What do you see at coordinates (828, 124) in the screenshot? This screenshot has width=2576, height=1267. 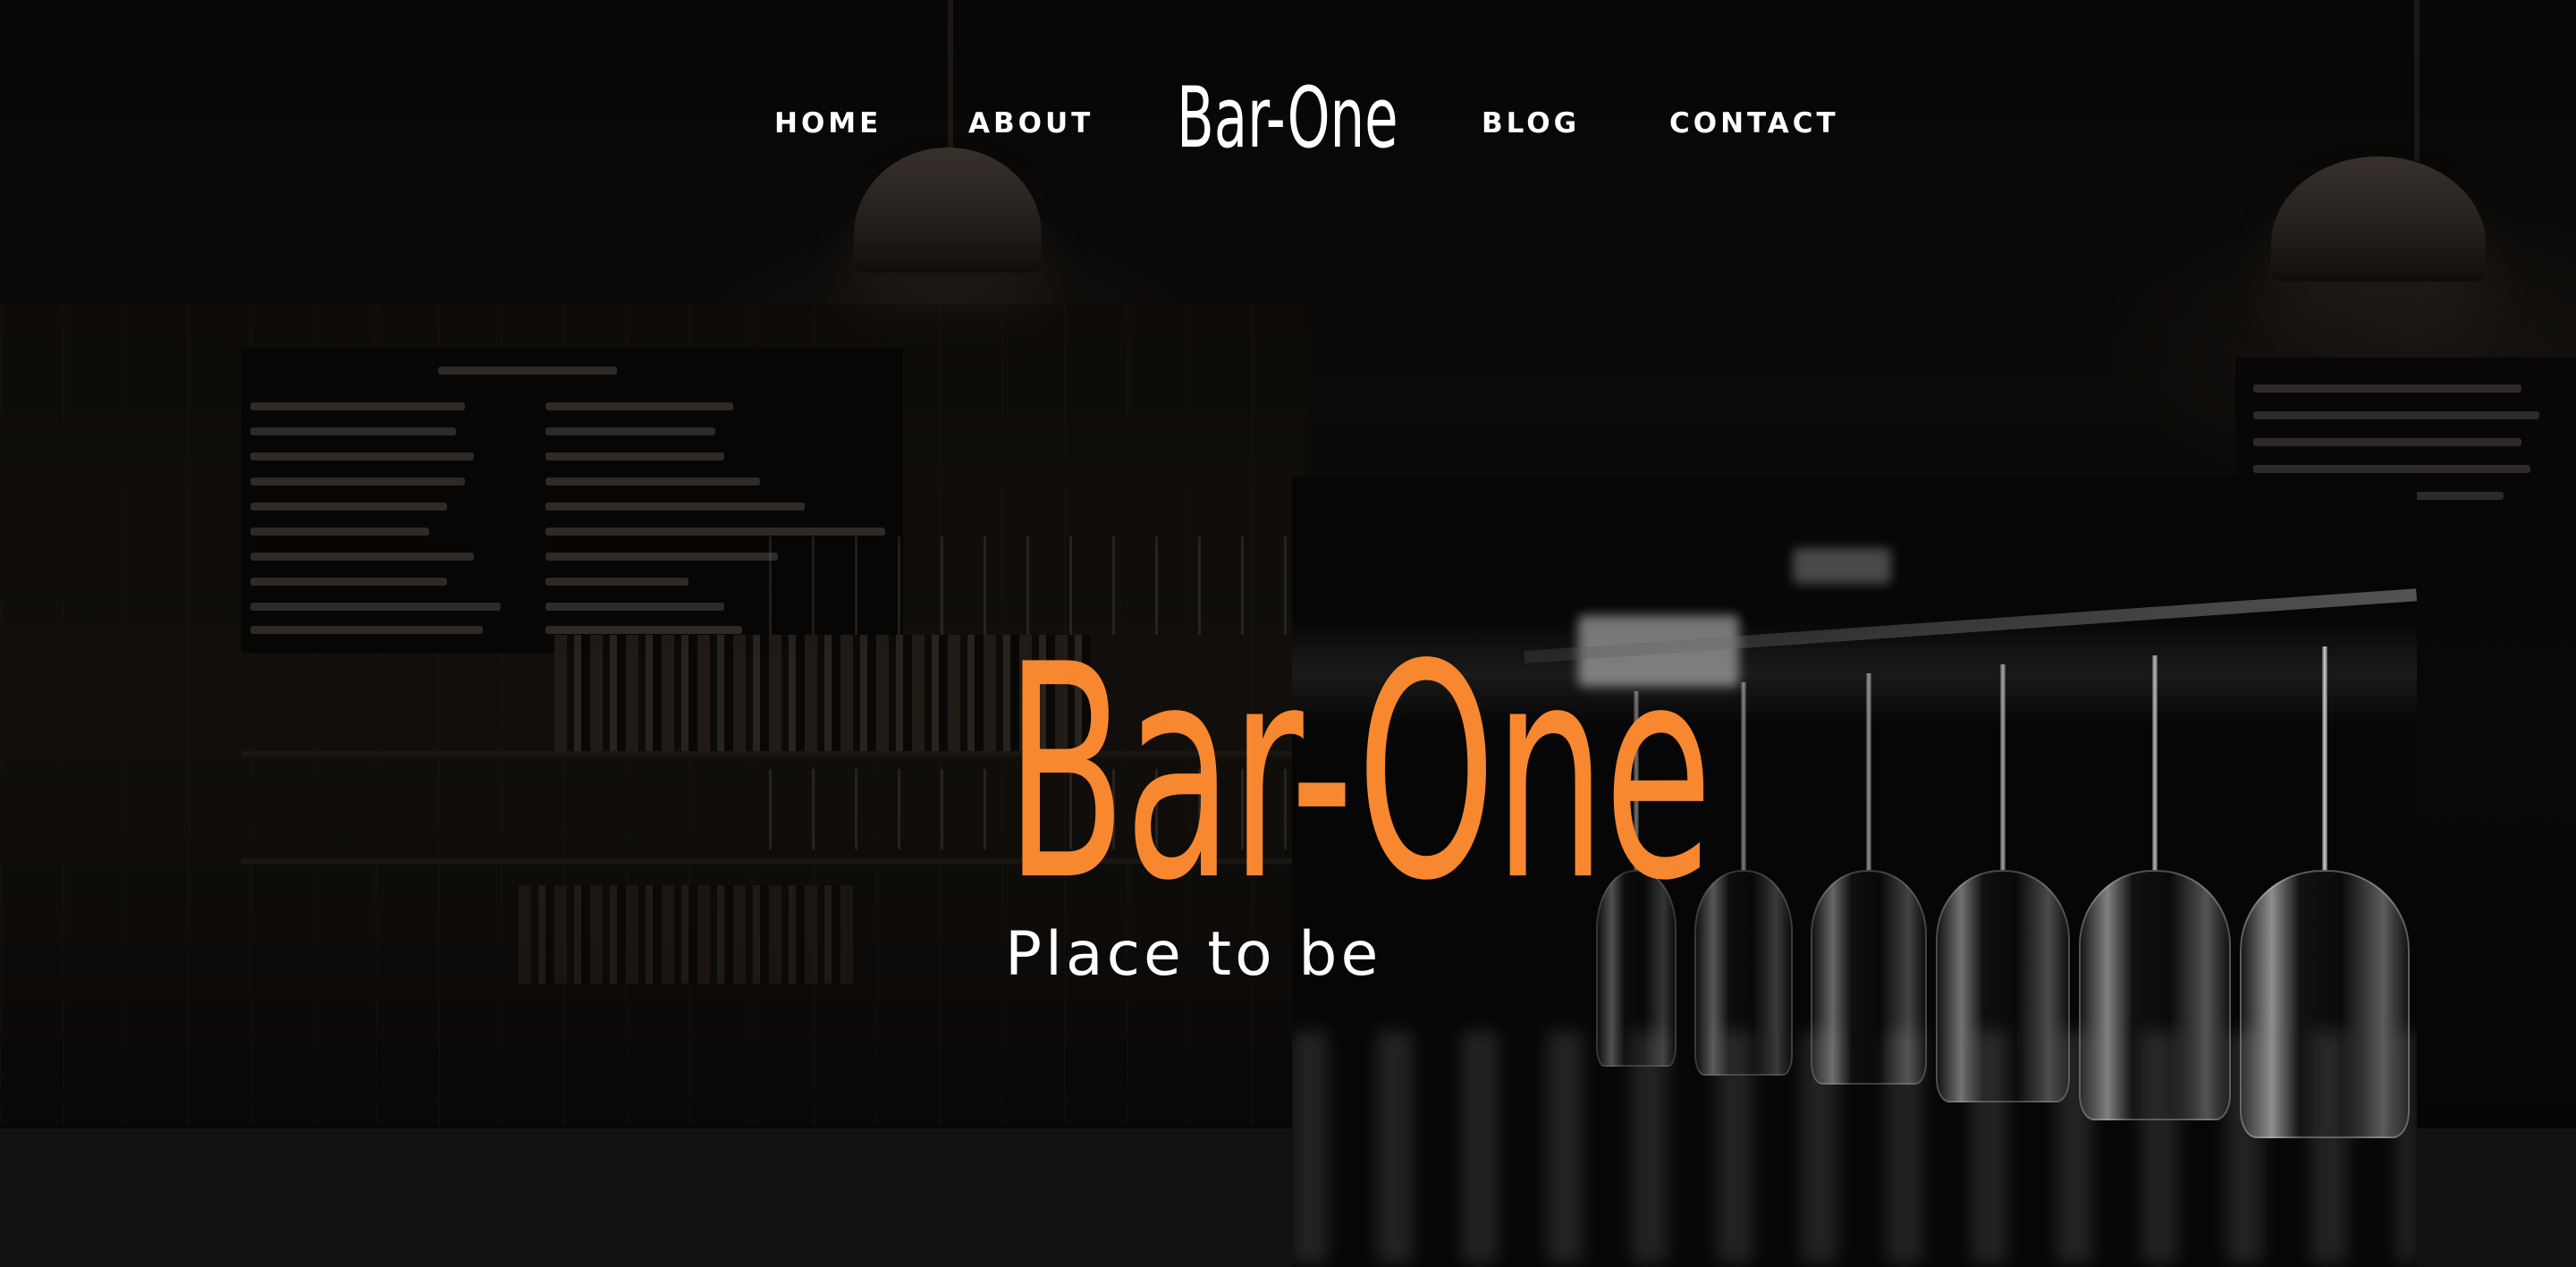 I see `nav-home-link: HOME` at bounding box center [828, 124].